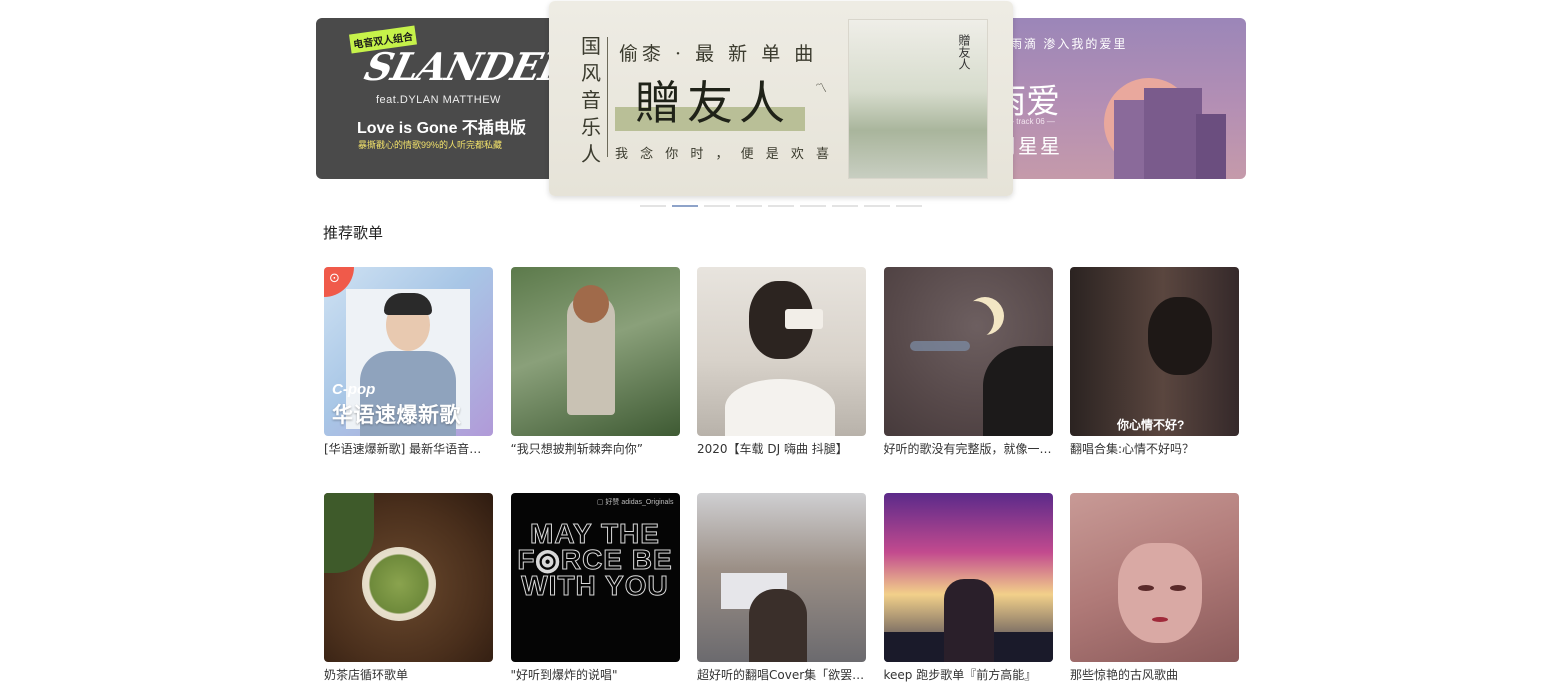  Describe the element at coordinates (781, 449) in the screenshot. I see `playlist-title: 2020【车载 DJ 嗨曲 抖腿】` at that location.